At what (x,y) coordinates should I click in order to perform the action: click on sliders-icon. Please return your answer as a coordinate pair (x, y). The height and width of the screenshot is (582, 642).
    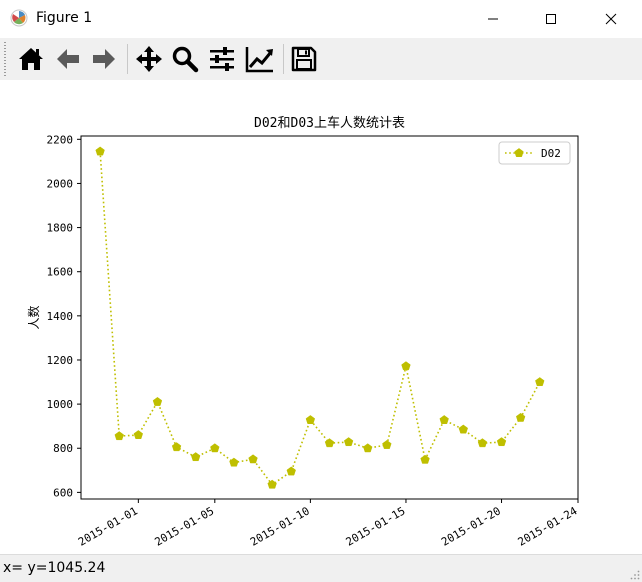
    Looking at the image, I should click on (222, 59).